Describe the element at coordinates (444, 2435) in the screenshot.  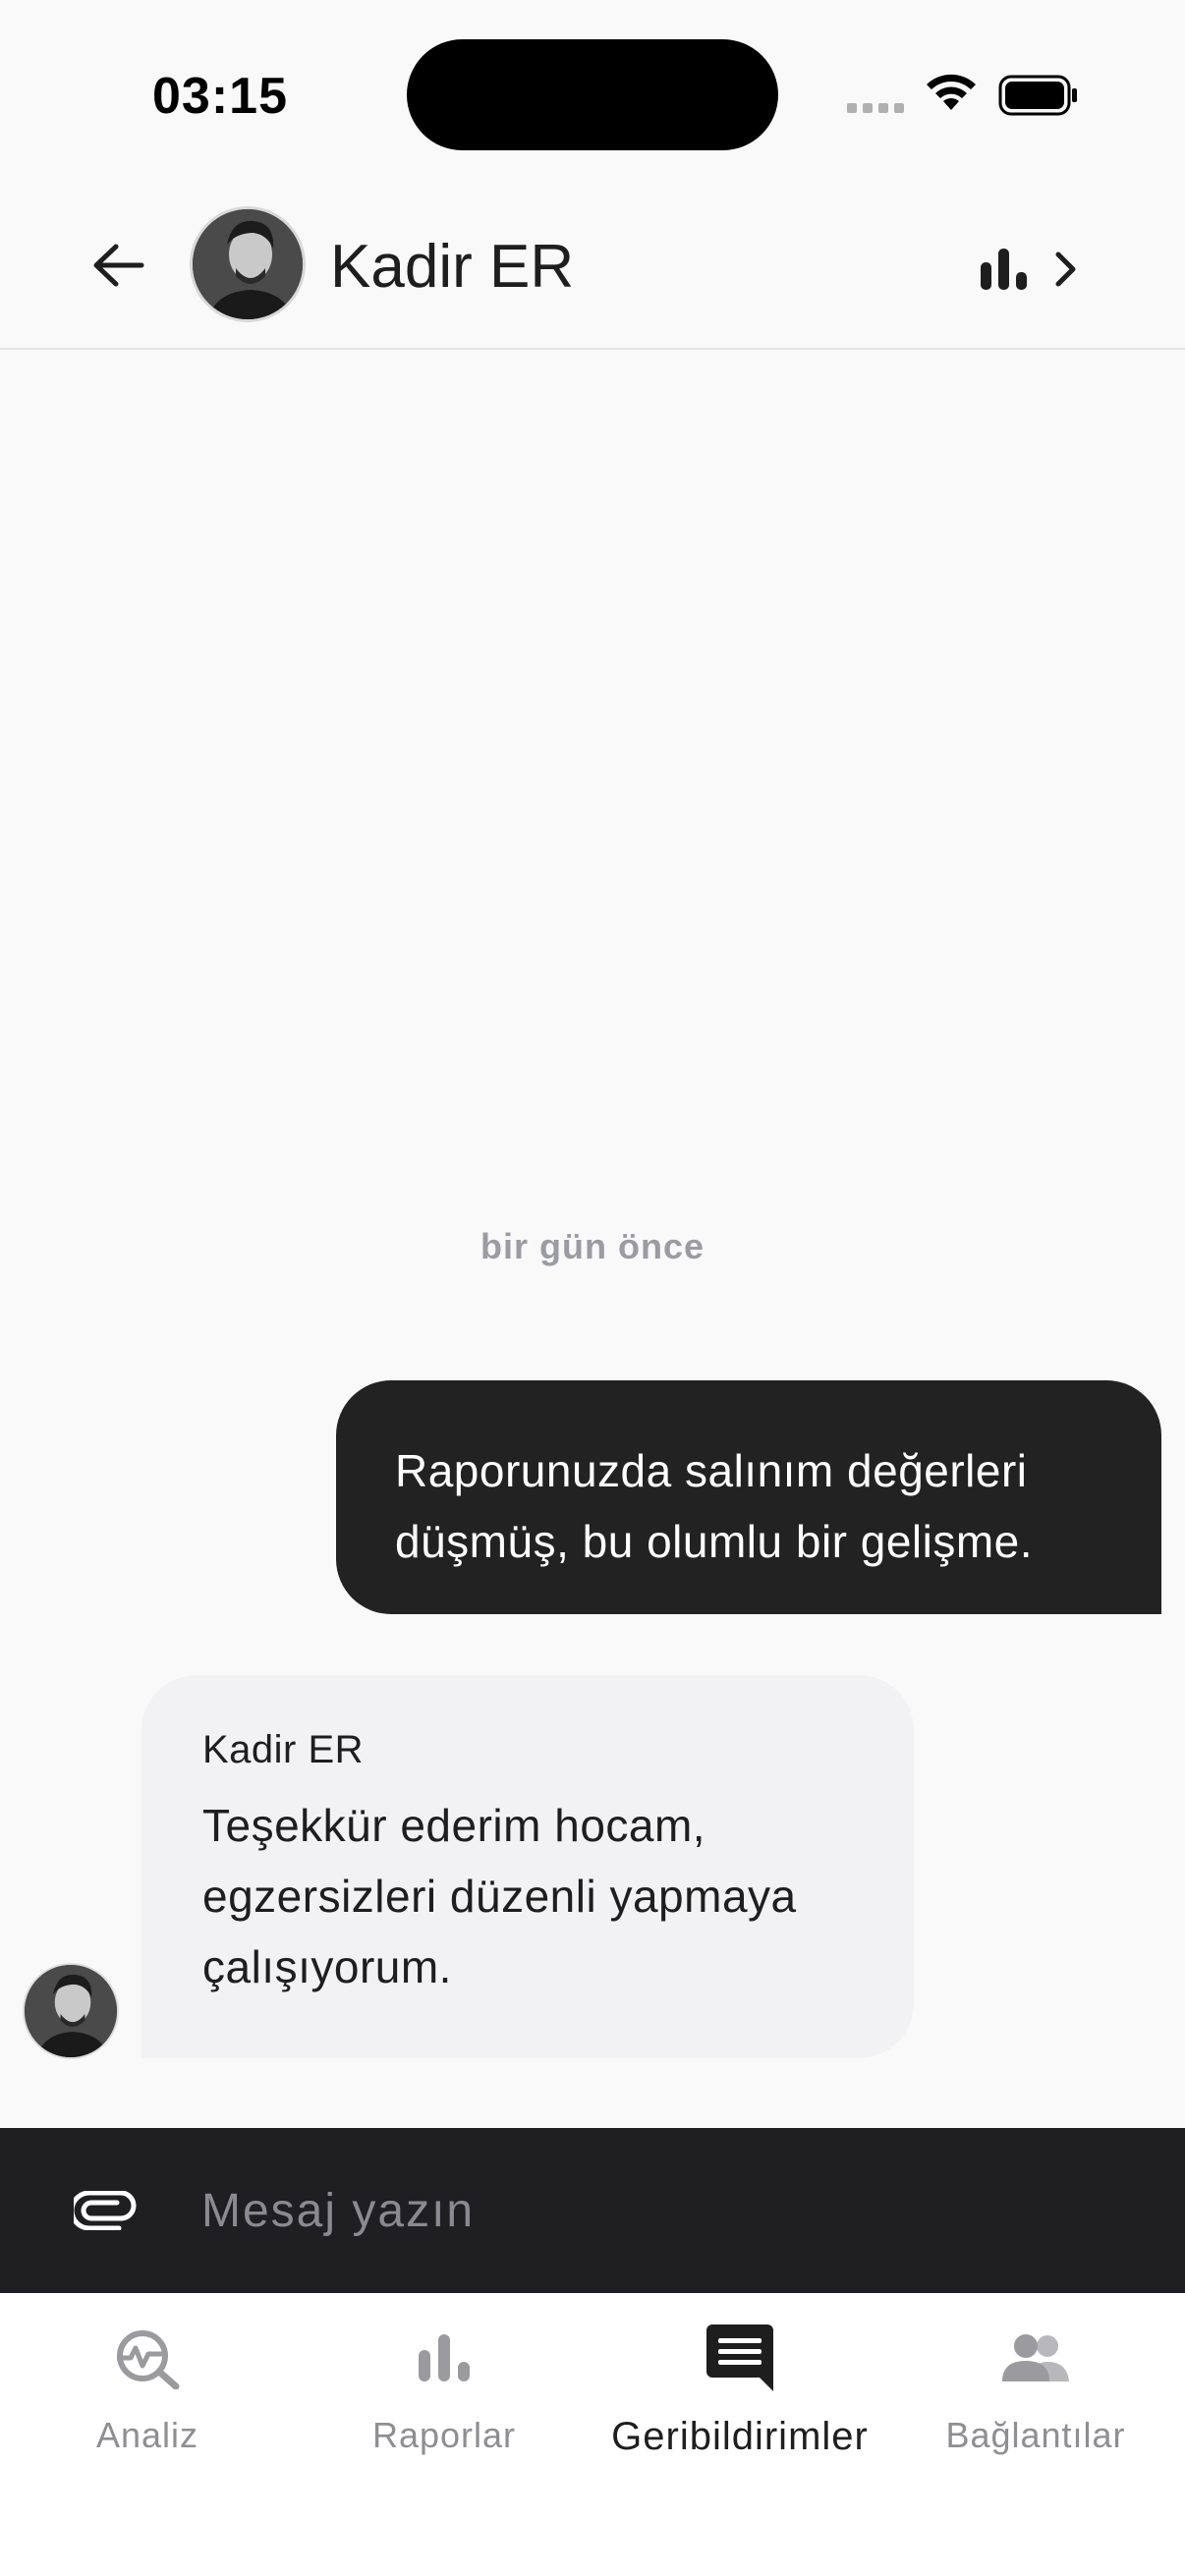
I see `tab-label: Raporlar` at that location.